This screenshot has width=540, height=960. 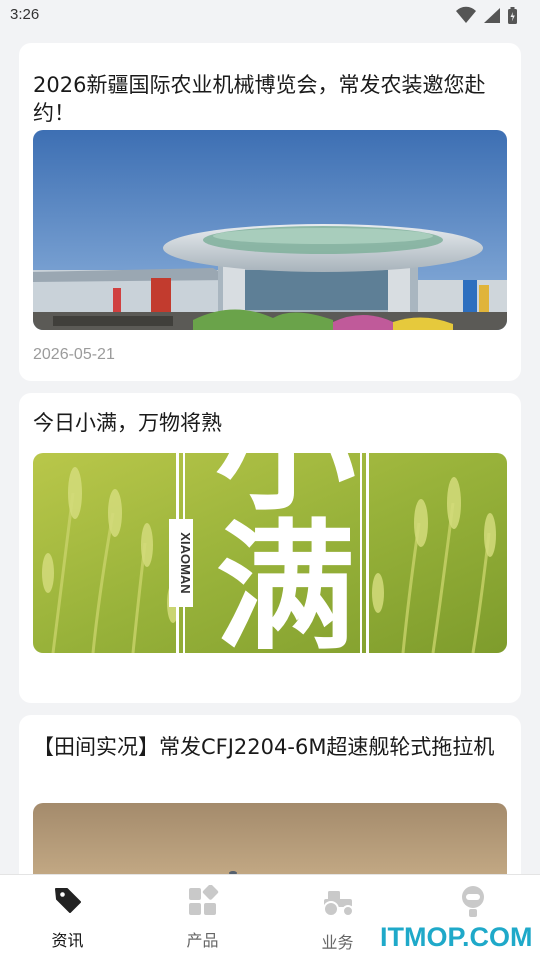 What do you see at coordinates (492, 15) in the screenshot?
I see `signal-icon` at bounding box center [492, 15].